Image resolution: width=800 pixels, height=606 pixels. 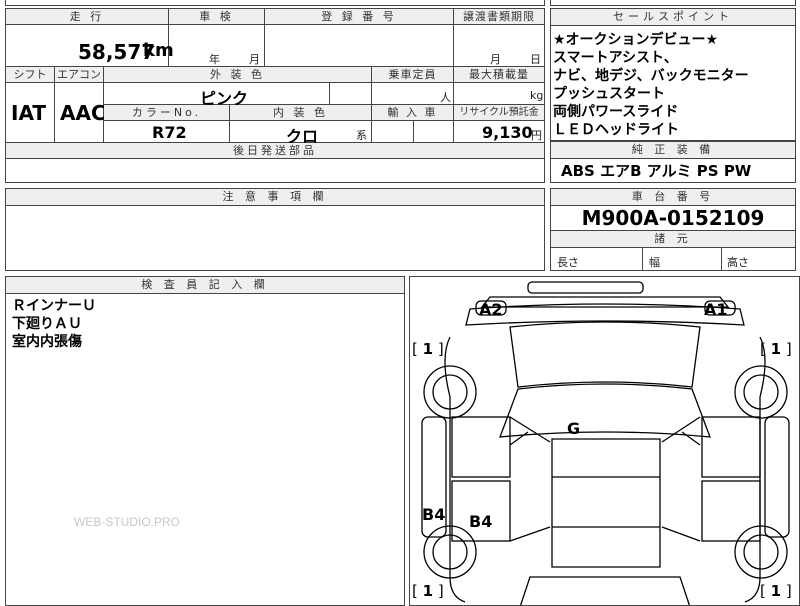 I want to click on caution-label: 注 意 事 項 欄, so click(x=275, y=197).